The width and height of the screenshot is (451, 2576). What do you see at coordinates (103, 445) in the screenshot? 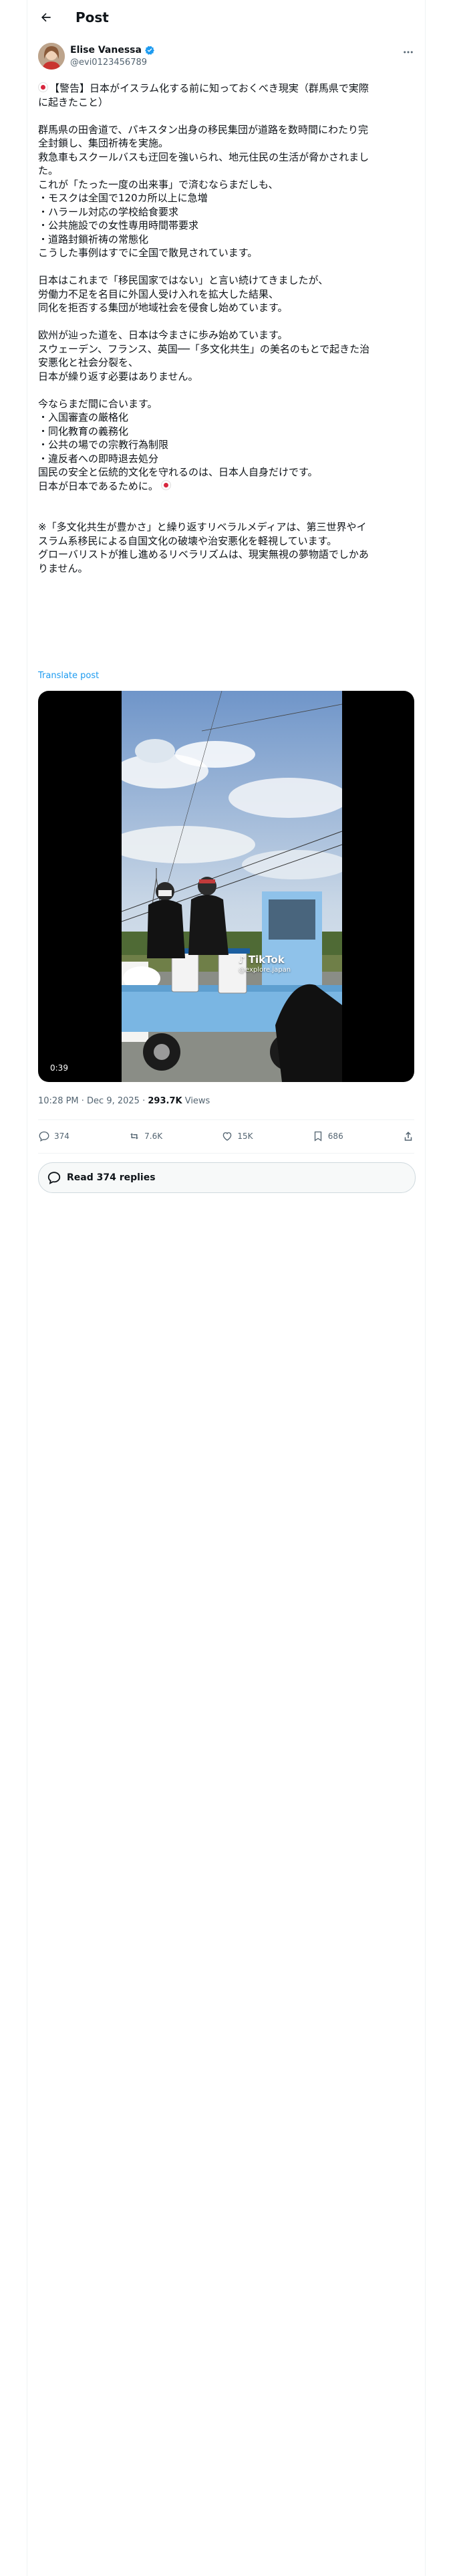
I see `tweet-line: ・公共の場での宗教行為制限` at bounding box center [103, 445].